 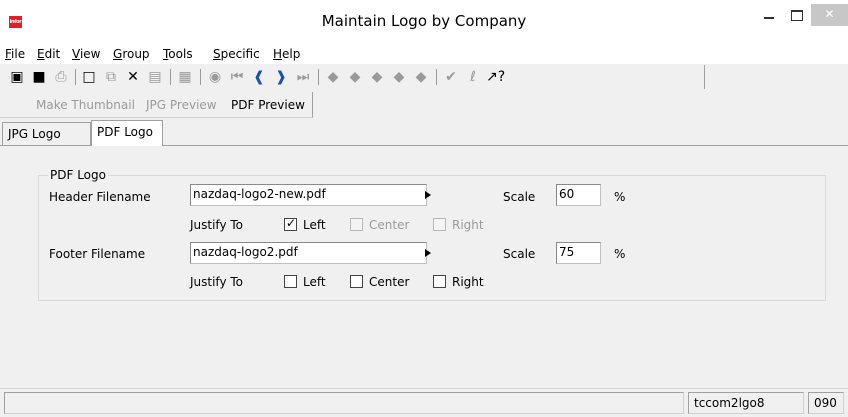 What do you see at coordinates (620, 197) in the screenshot?
I see `header-percent-label: %` at bounding box center [620, 197].